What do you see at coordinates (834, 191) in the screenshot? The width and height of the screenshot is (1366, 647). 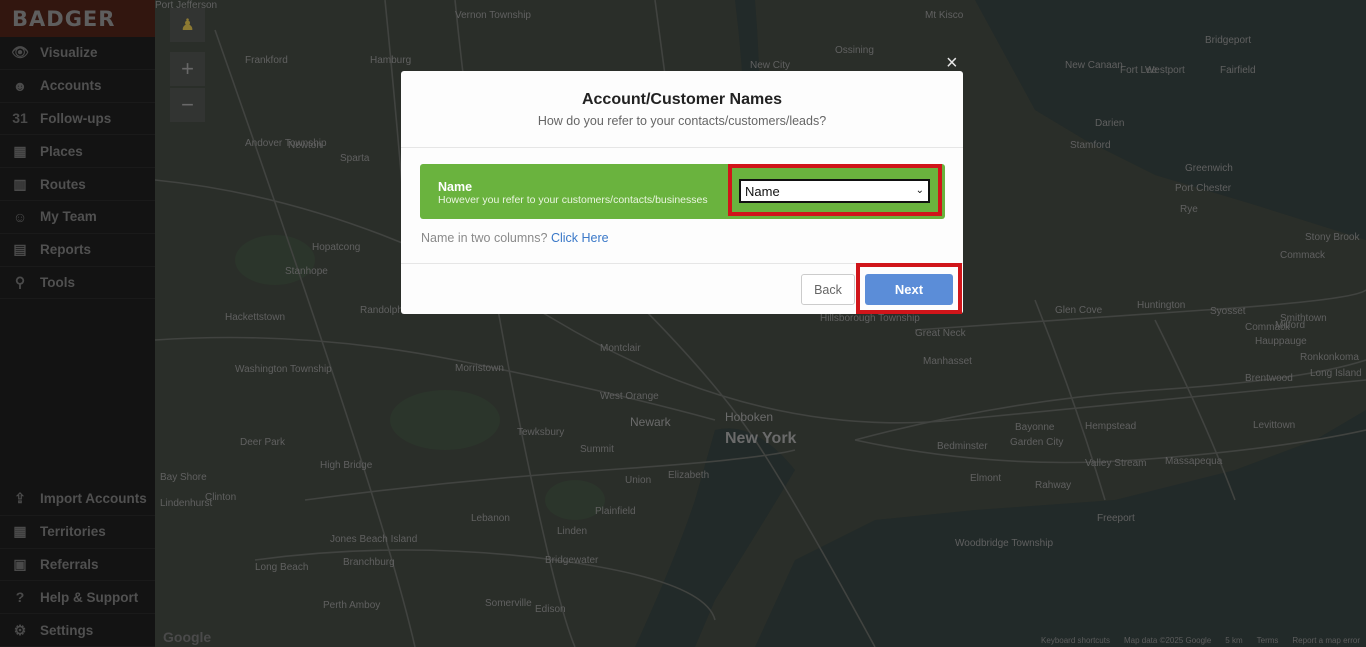 I see `name-select: Name ⌄` at bounding box center [834, 191].